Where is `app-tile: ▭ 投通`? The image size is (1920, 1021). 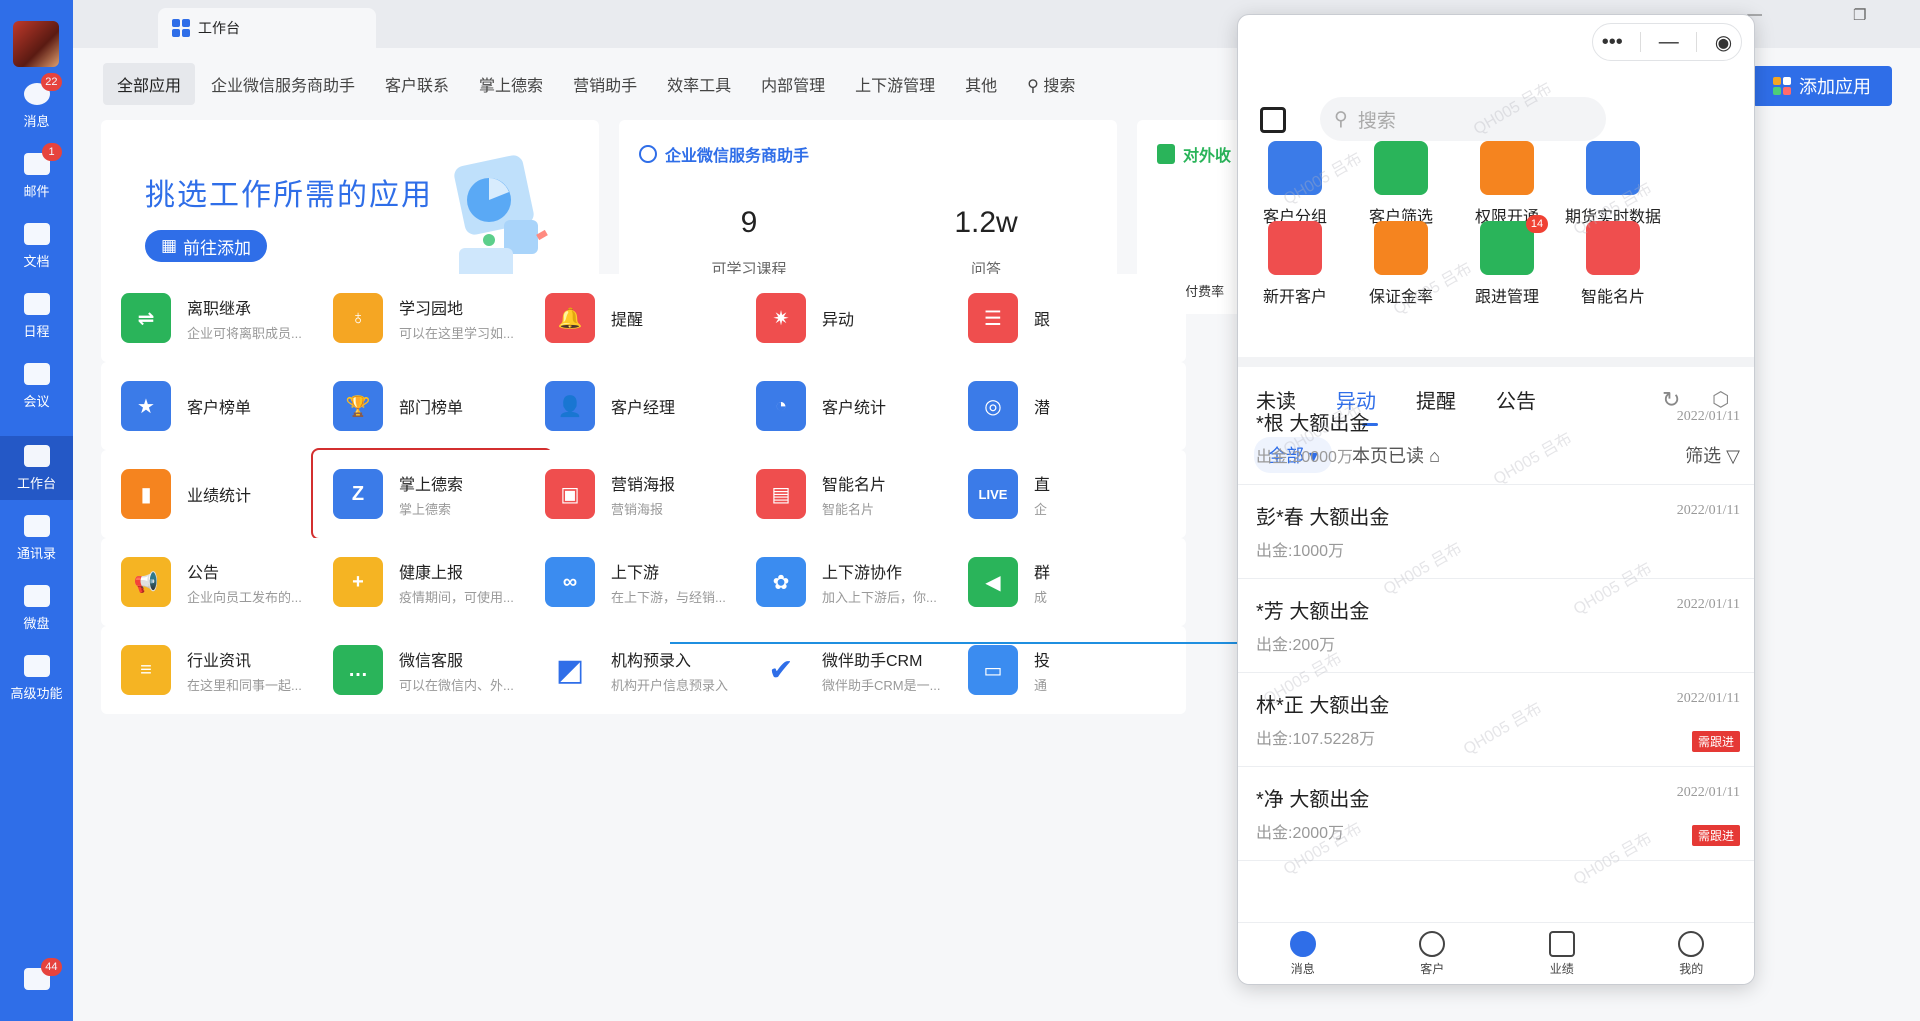
app-tile: ▭ 投通 is located at coordinates (1067, 670).